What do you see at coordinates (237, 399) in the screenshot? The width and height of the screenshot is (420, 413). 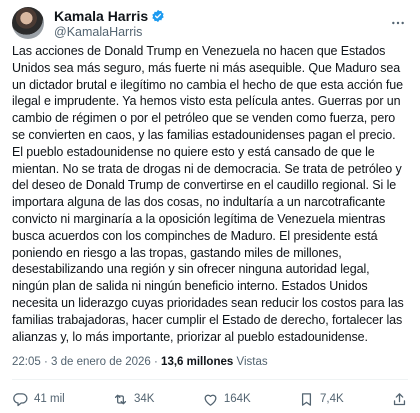 I see `like-count: 164K` at bounding box center [237, 399].